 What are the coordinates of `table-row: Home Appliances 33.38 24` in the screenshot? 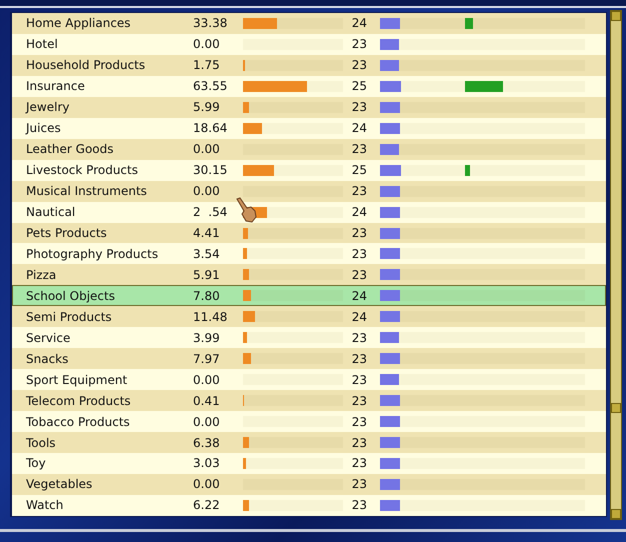 It's located at (309, 23).